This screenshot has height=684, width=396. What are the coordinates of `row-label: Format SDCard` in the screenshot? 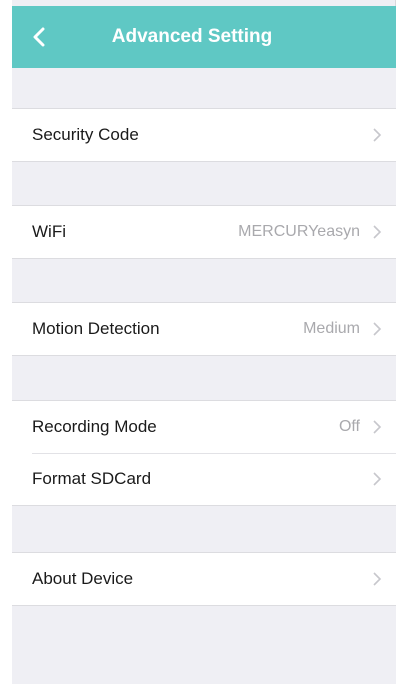 It's located at (92, 478).